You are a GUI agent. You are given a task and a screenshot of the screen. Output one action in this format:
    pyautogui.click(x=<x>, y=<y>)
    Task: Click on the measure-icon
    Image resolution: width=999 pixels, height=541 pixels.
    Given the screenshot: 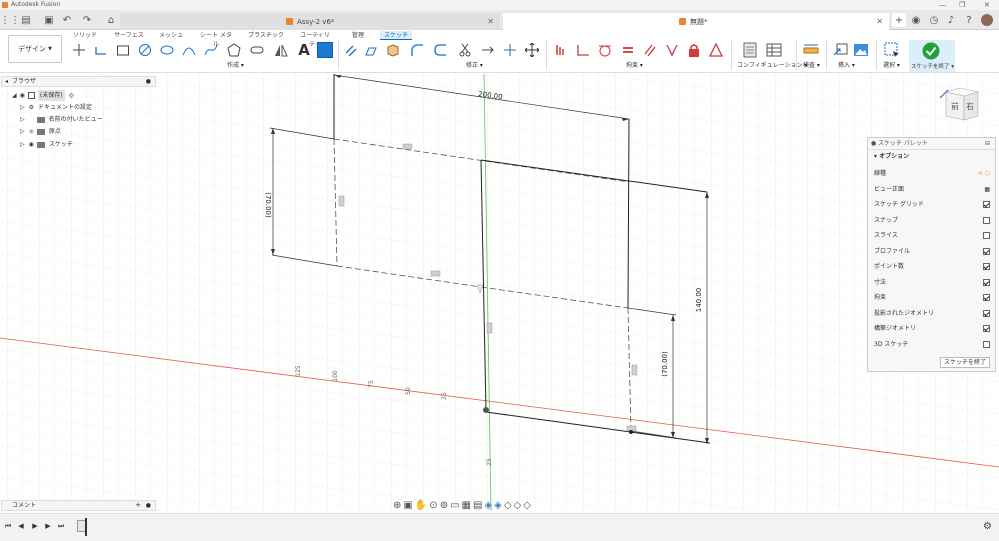 What is the action you would take?
    pyautogui.click(x=811, y=50)
    